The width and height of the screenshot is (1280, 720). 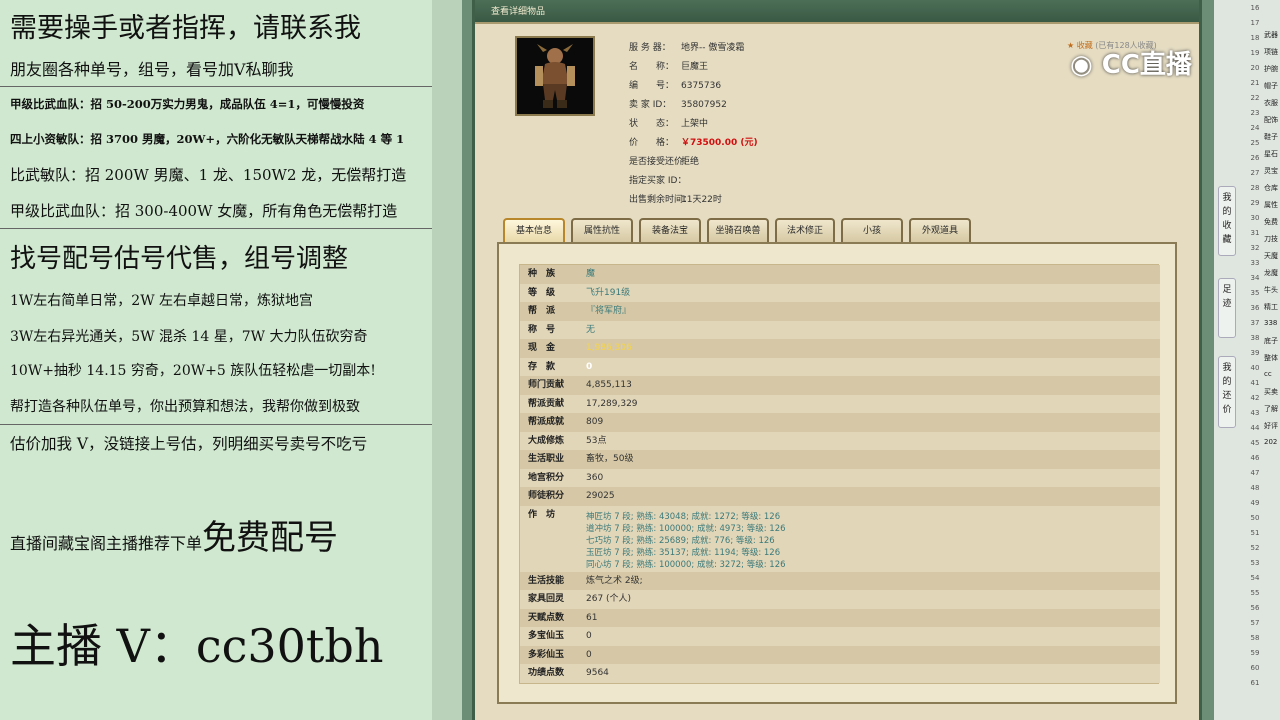 I want to click on sheet-cell: 帽子, so click(x=1272, y=86).